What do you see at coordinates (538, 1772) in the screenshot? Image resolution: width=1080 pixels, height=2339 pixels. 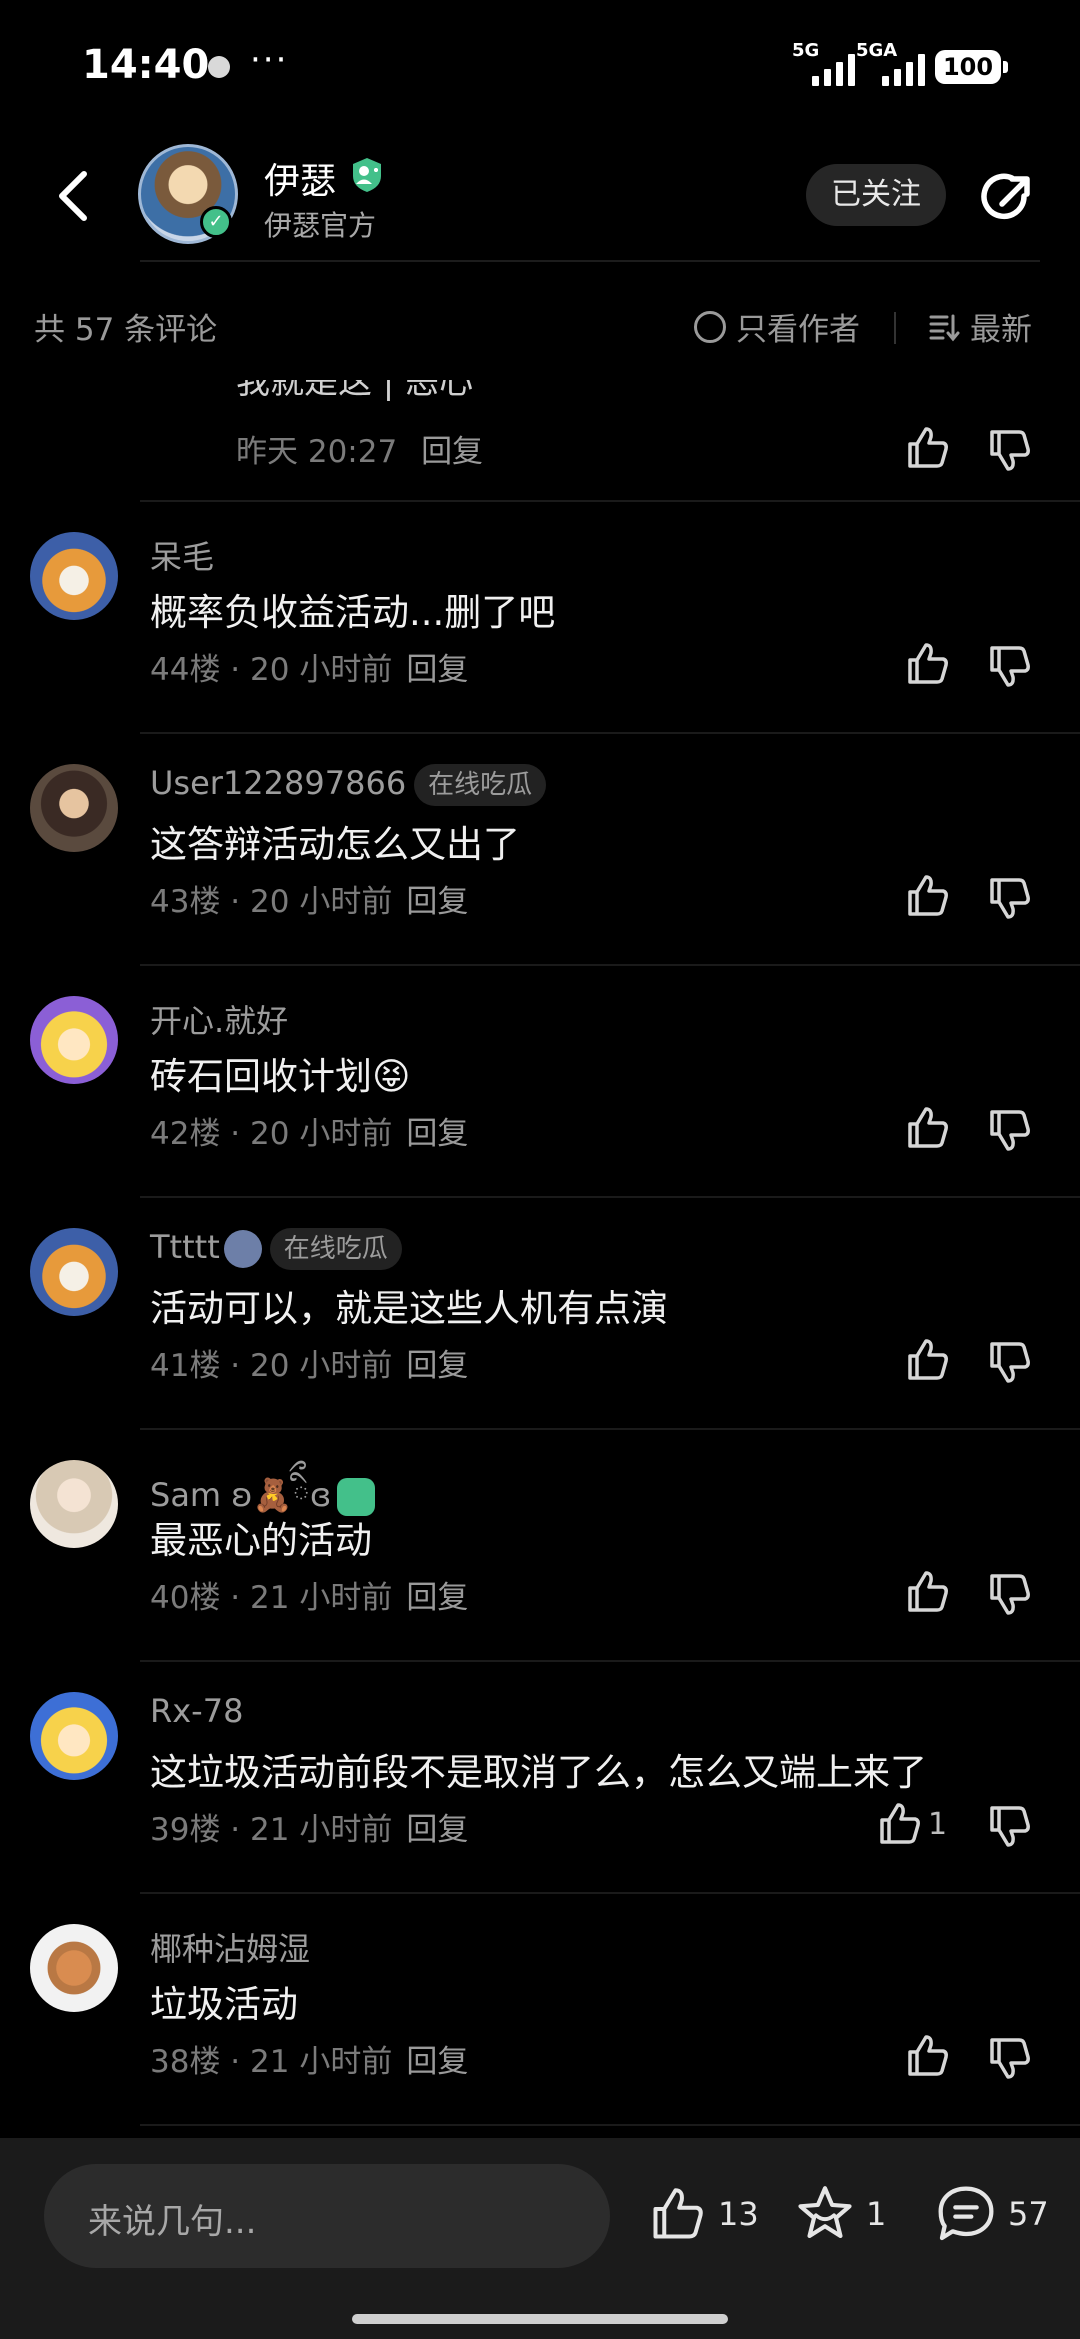 I see `comment-content: 这垃圾活动前段不是取消了么，怎么又端上来了` at bounding box center [538, 1772].